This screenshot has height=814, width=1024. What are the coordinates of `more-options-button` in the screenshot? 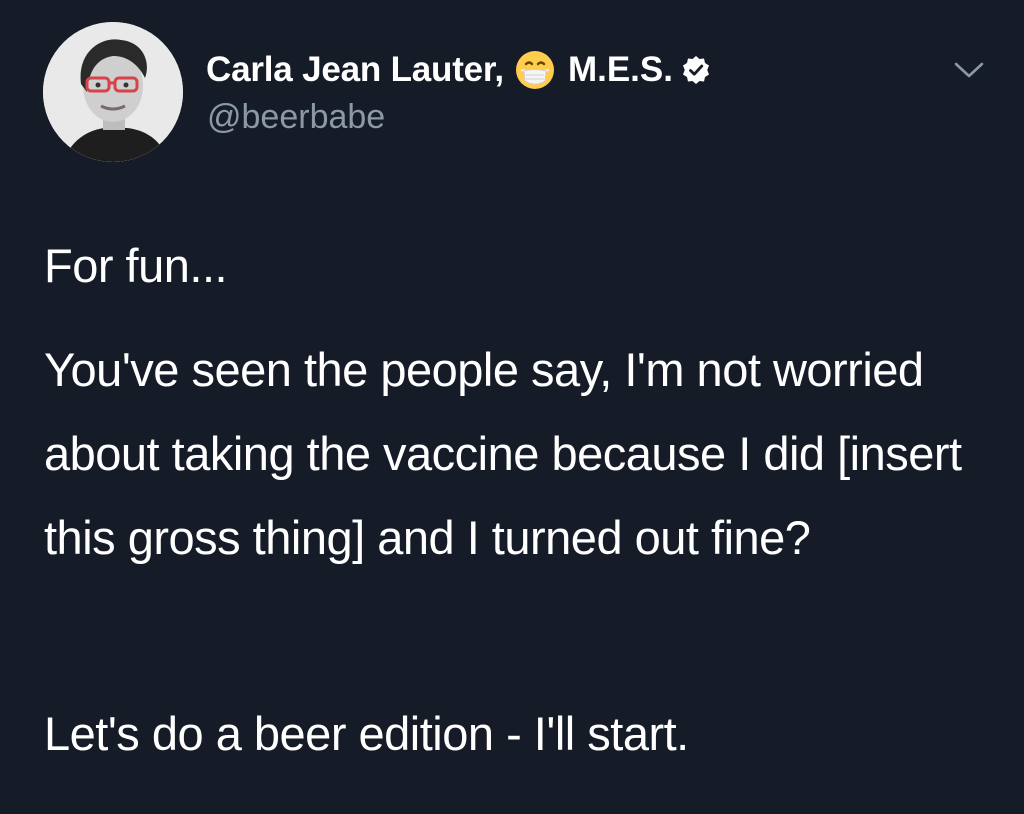 It's located at (969, 70).